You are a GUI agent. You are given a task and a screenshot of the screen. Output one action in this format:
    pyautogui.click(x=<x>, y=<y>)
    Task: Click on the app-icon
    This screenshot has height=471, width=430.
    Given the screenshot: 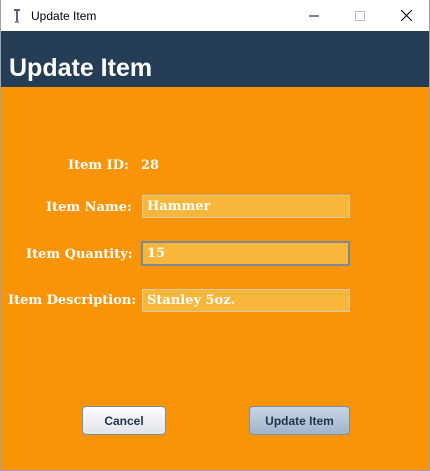 What is the action you would take?
    pyautogui.click(x=17, y=16)
    